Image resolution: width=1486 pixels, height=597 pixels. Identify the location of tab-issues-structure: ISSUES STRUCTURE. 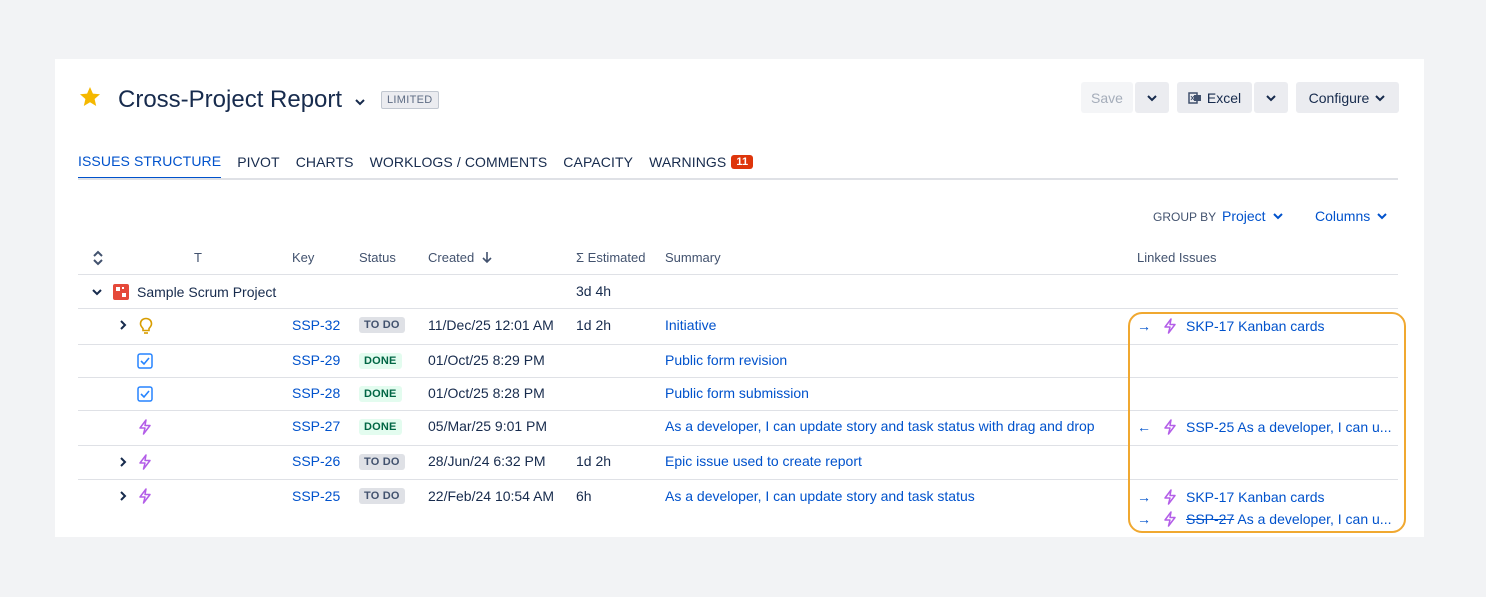
(150, 166).